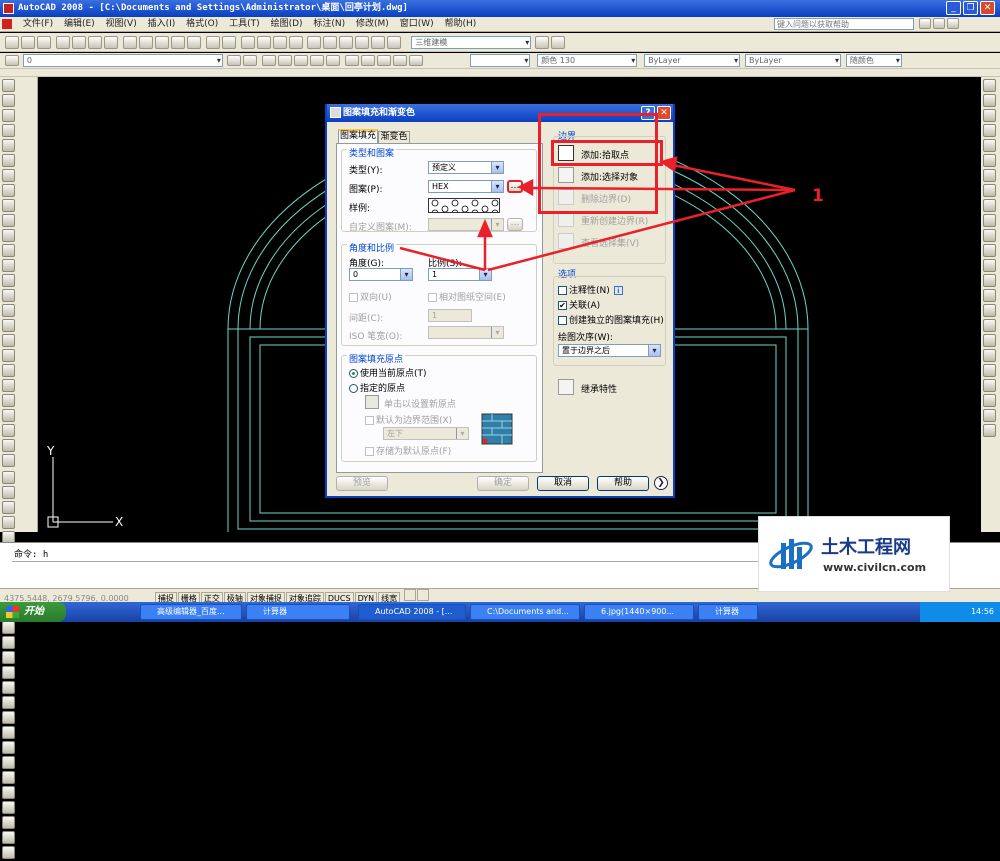  Describe the element at coordinates (8, 8) in the screenshot. I see `autocad-app-icon` at that location.